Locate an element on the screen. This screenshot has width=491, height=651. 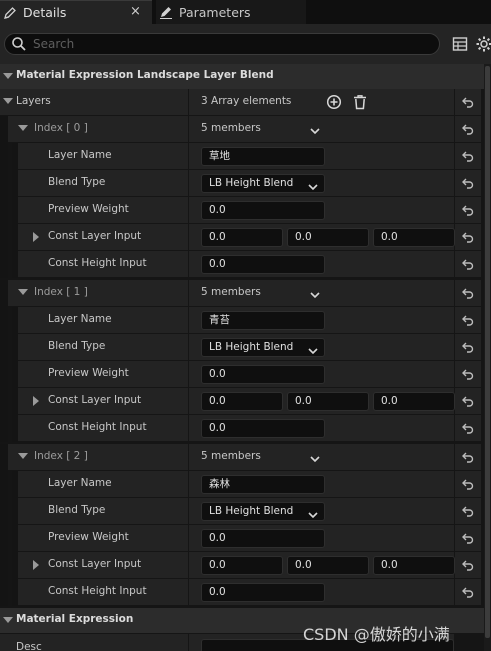
search-input is located at coordinates (223, 44).